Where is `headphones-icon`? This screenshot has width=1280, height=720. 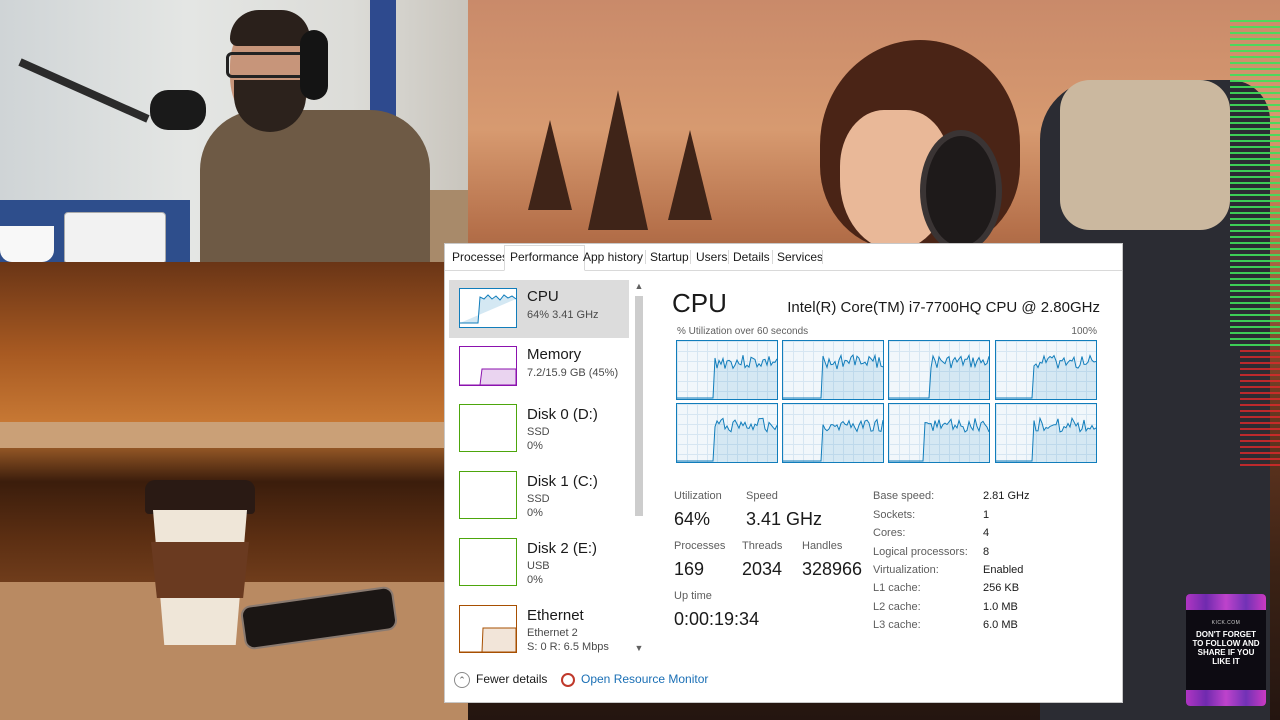
headphones-icon is located at coordinates (961, 191).